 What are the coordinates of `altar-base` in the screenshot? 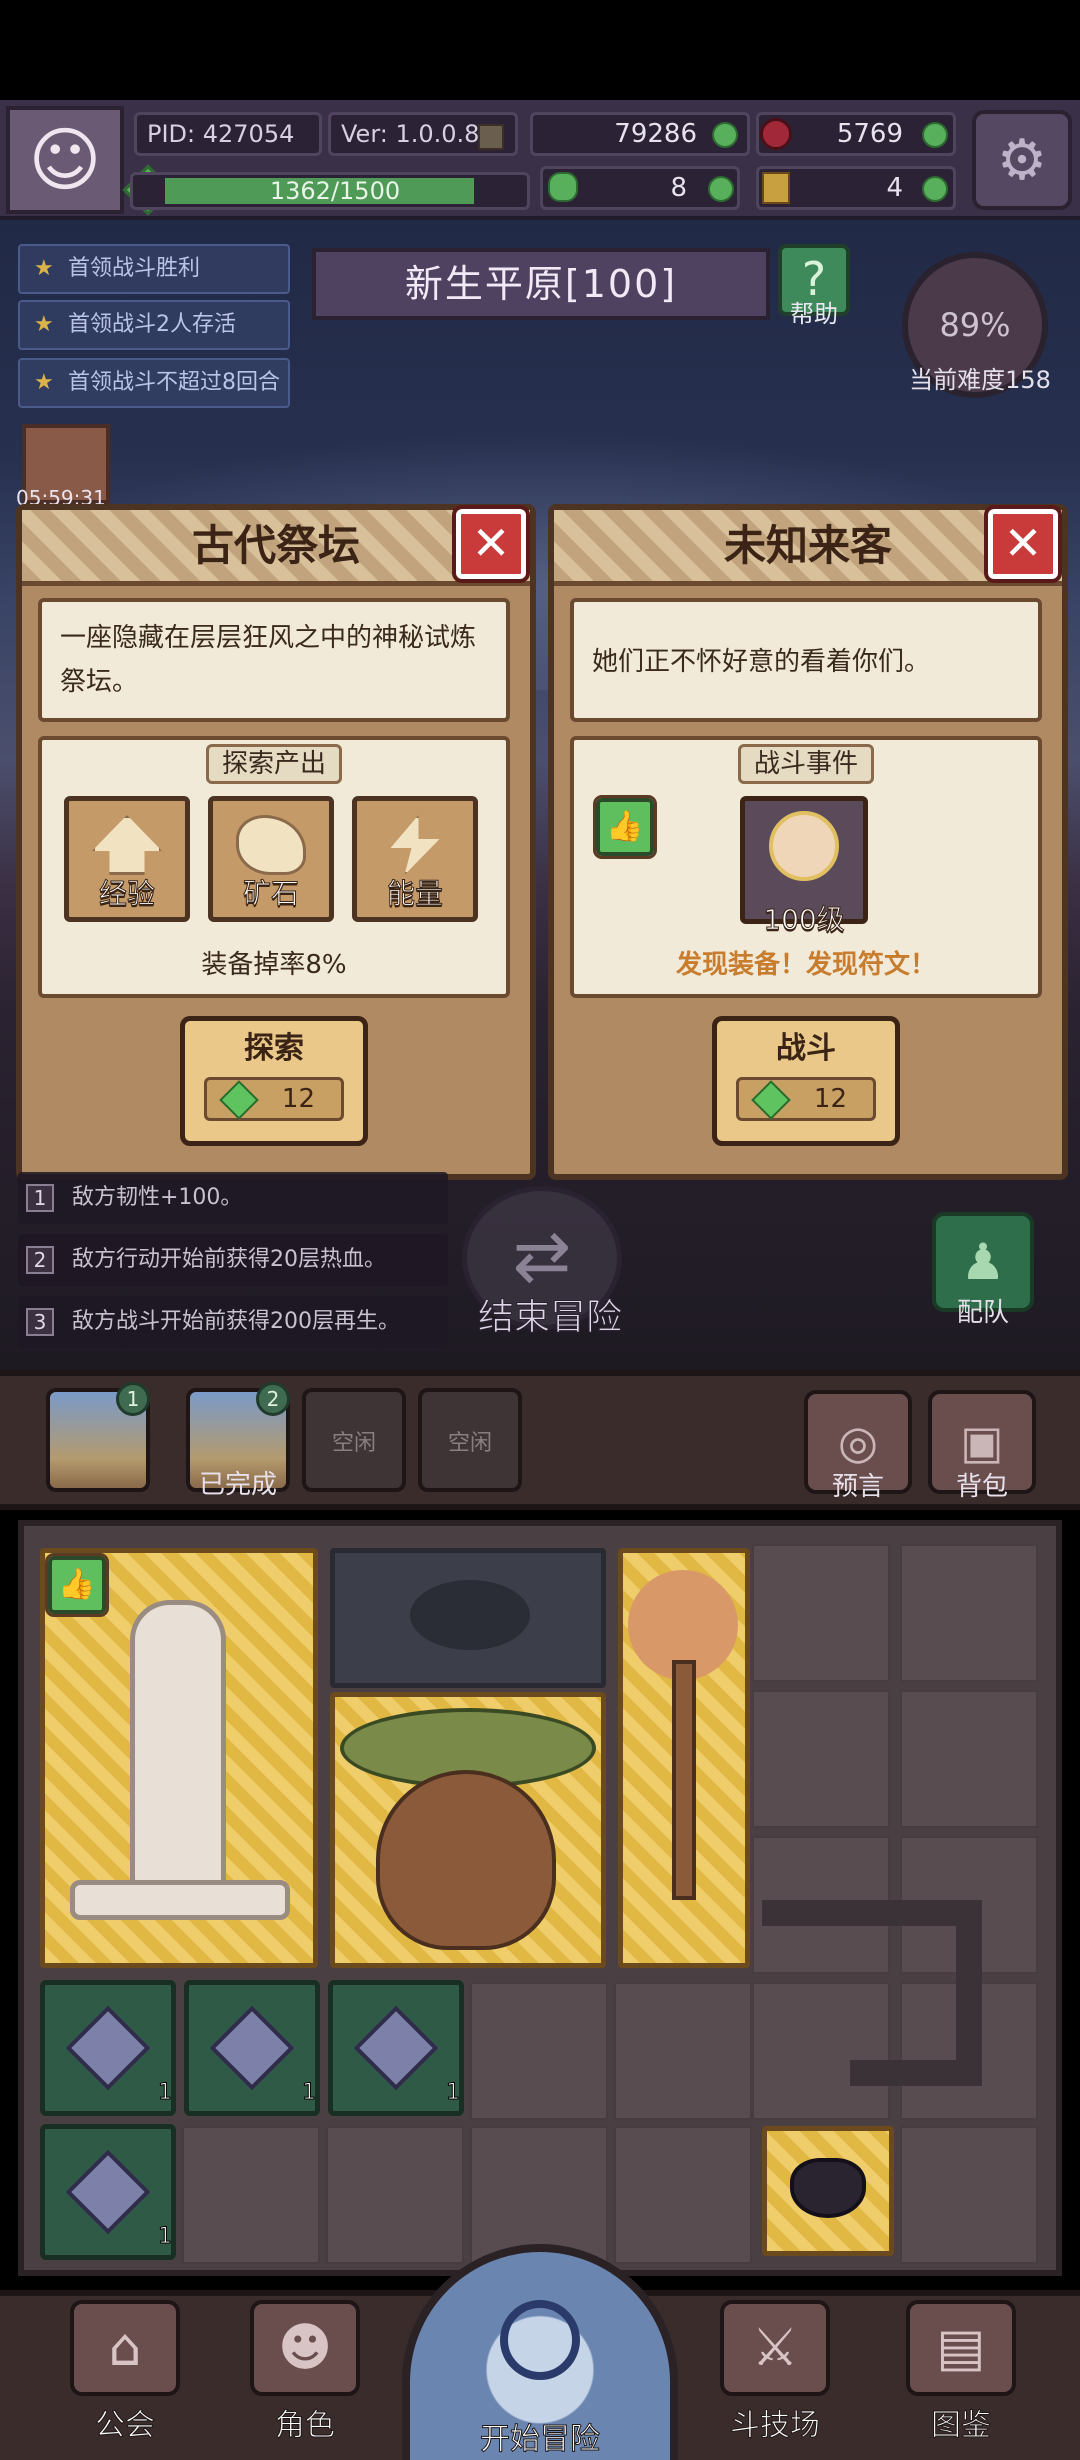 It's located at (180, 1900).